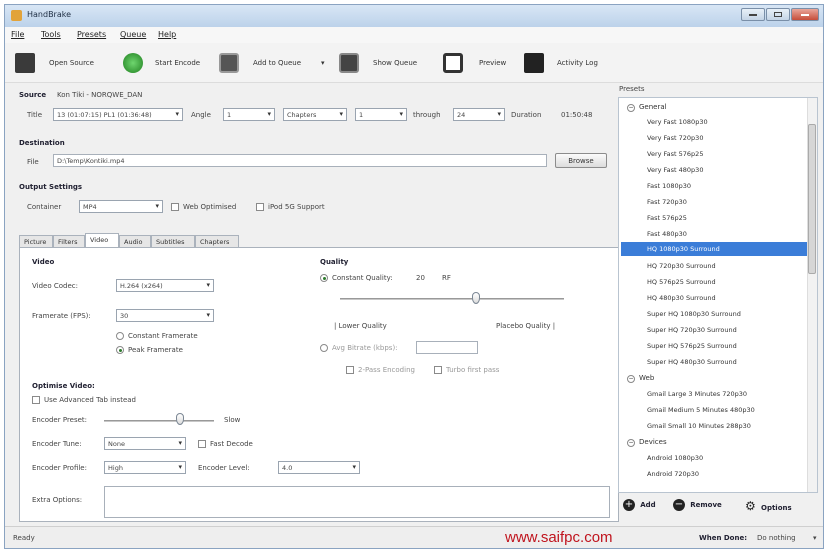  Describe the element at coordinates (91, 34) in the screenshot. I see `menu-presets: Presets` at that location.